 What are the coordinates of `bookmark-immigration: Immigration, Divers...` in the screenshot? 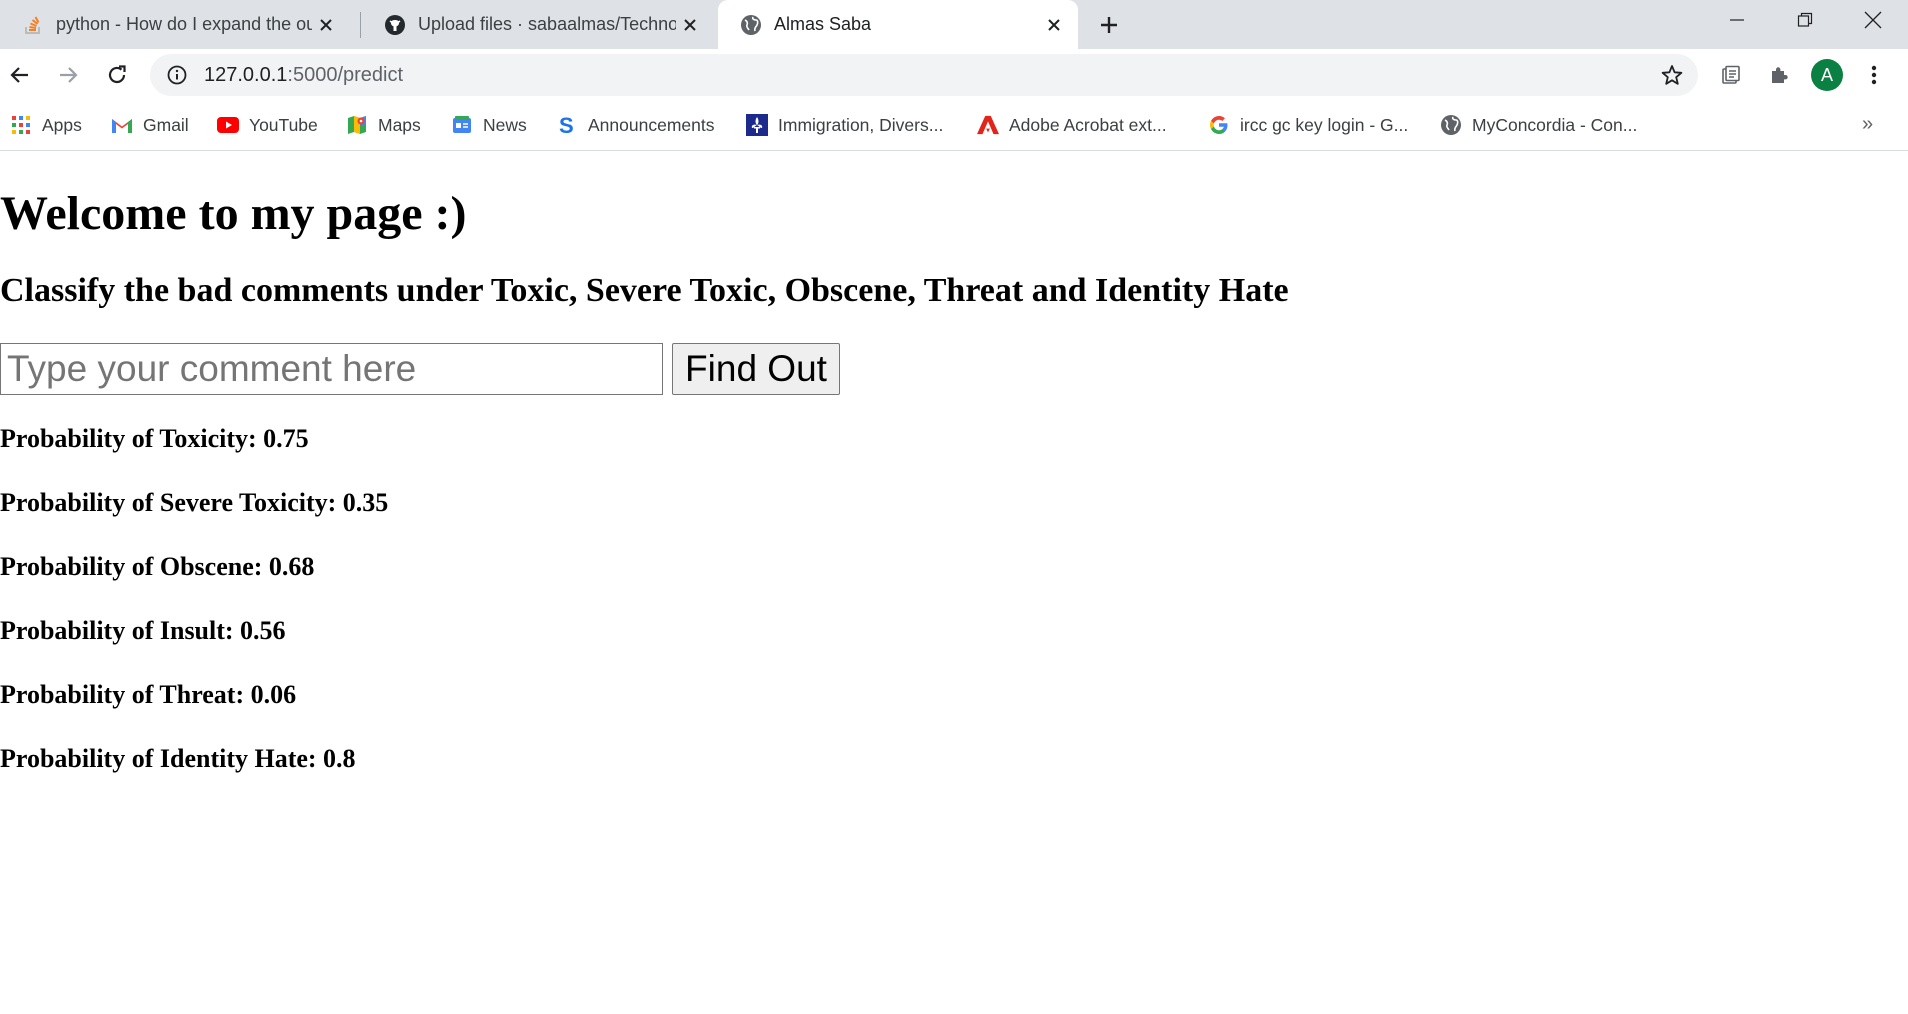 It's located at (844, 125).